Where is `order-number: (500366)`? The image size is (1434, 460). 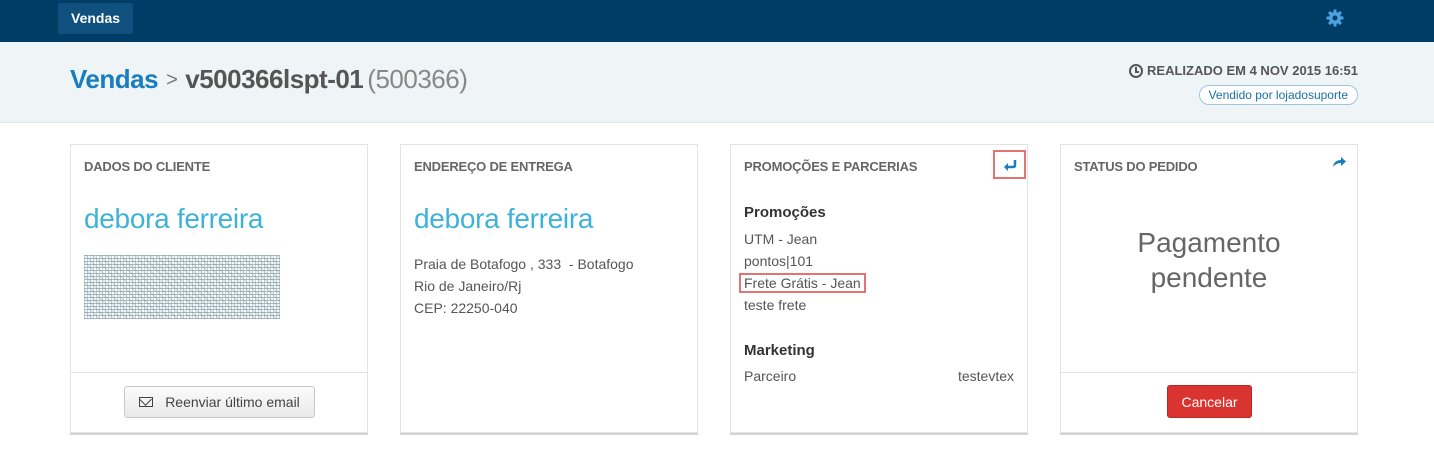
order-number: (500366) is located at coordinates (417, 79).